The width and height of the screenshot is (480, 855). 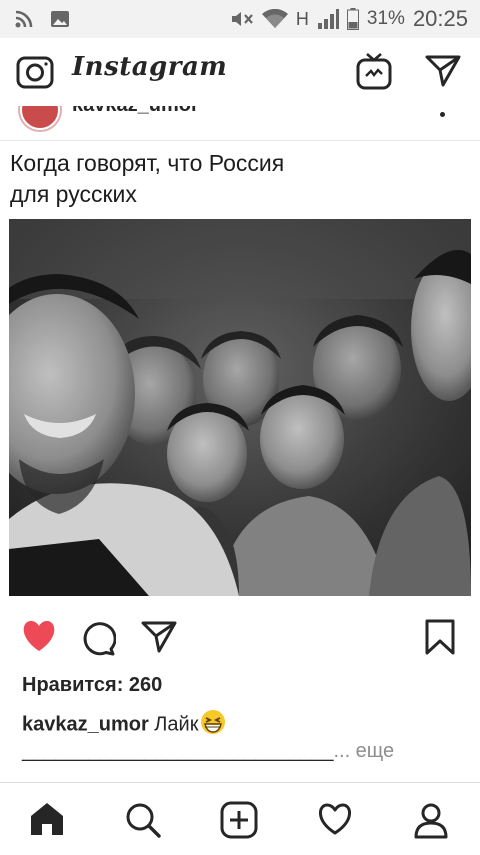 I want to click on rss-icon, so click(x=24, y=19).